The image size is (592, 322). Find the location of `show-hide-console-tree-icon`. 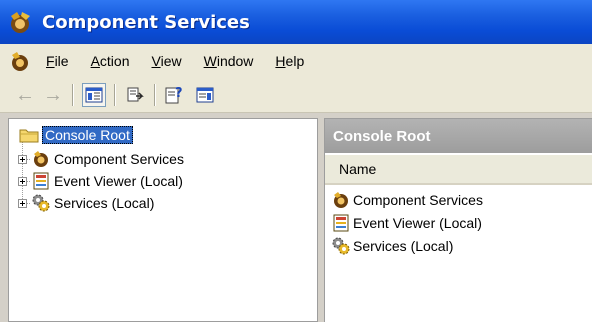

show-hide-console-tree-icon is located at coordinates (94, 95).